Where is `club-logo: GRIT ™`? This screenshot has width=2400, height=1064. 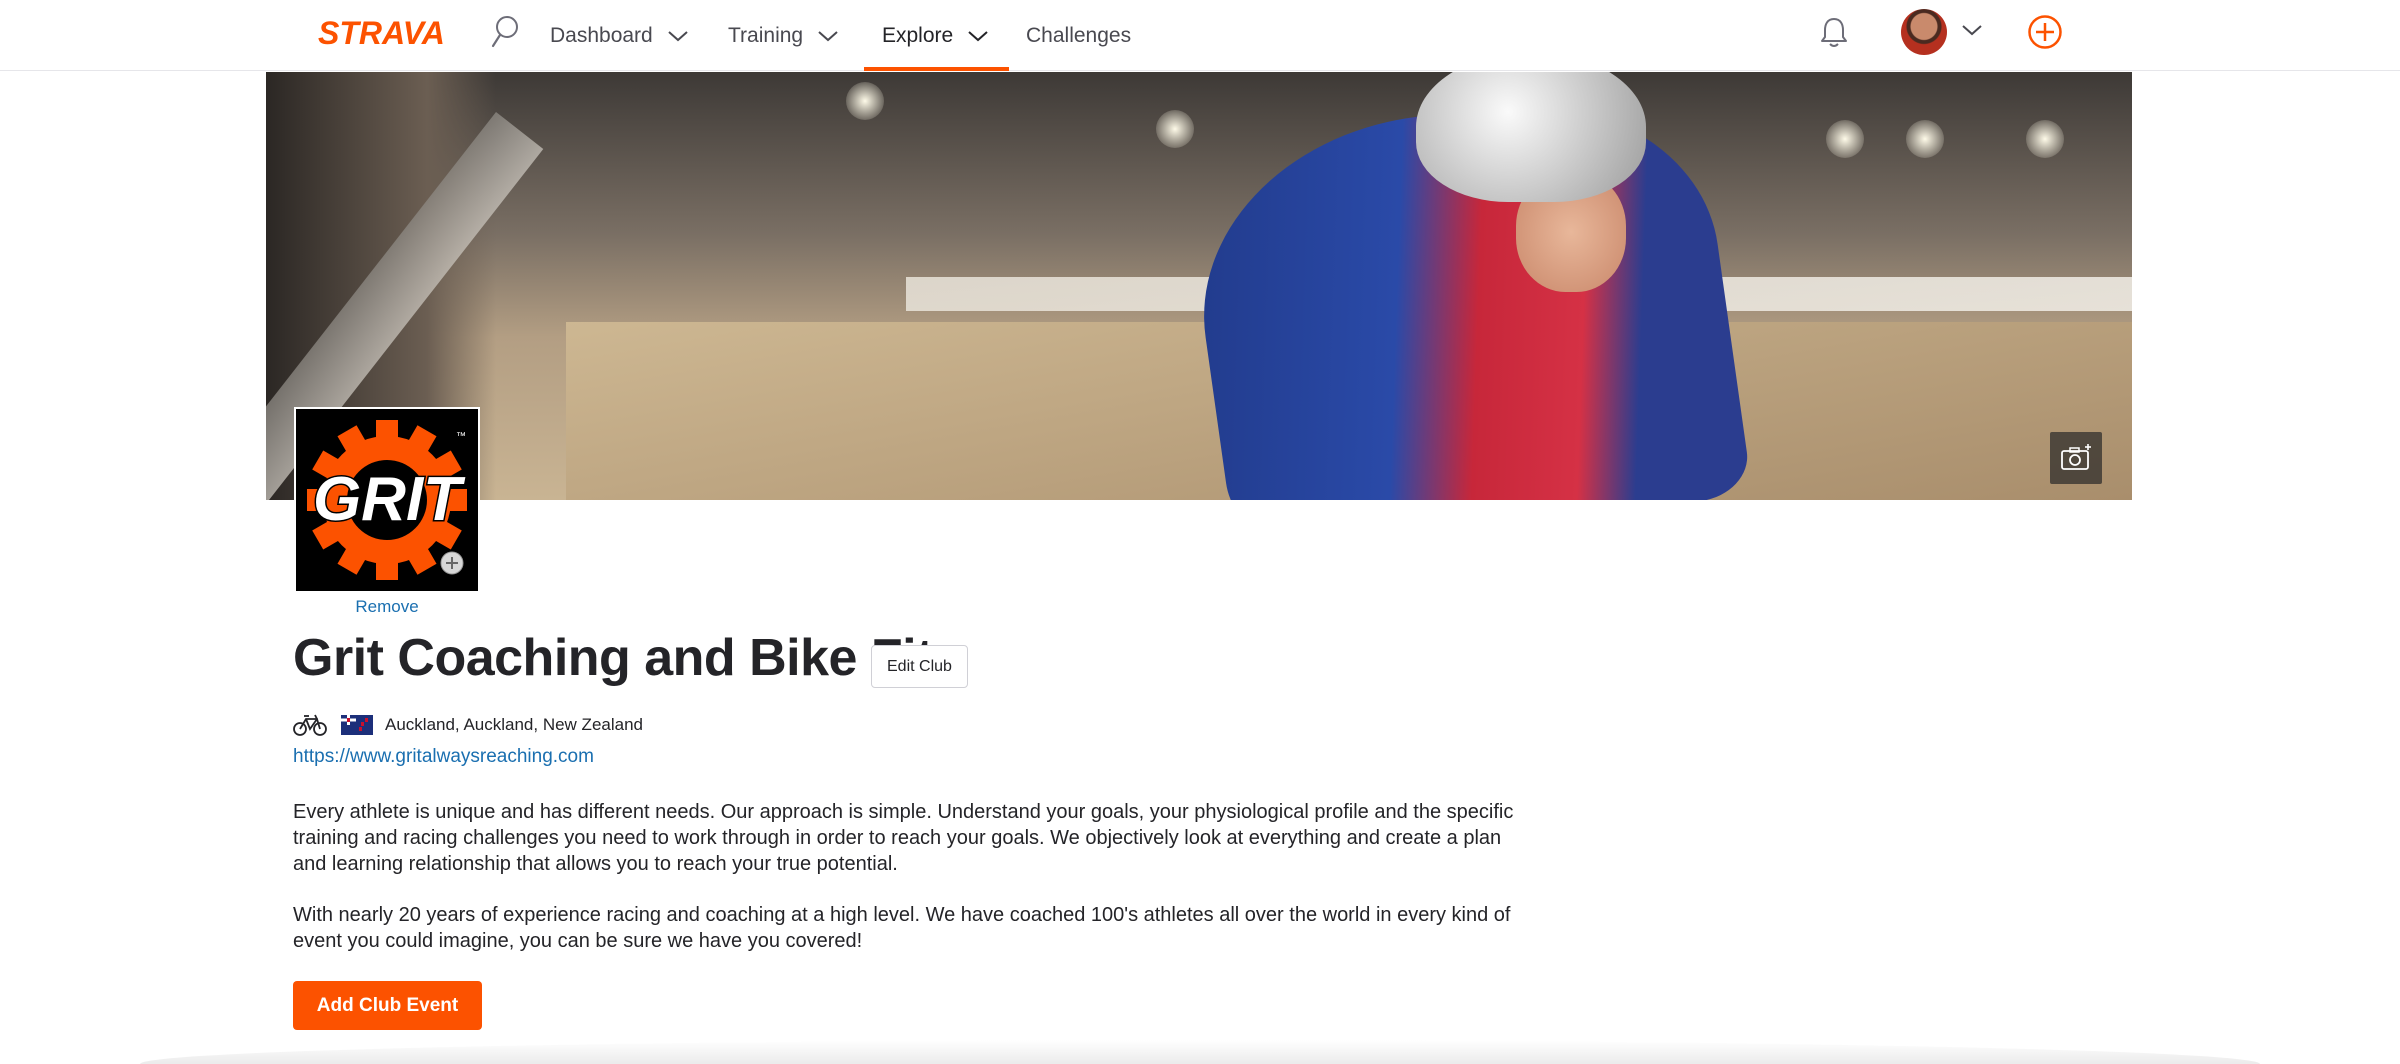
club-logo: GRIT ™ is located at coordinates (387, 500).